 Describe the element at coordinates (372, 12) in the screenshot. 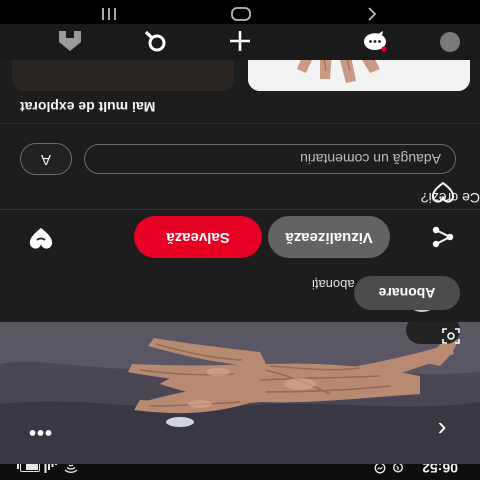

I see `back-nav-icon` at that location.